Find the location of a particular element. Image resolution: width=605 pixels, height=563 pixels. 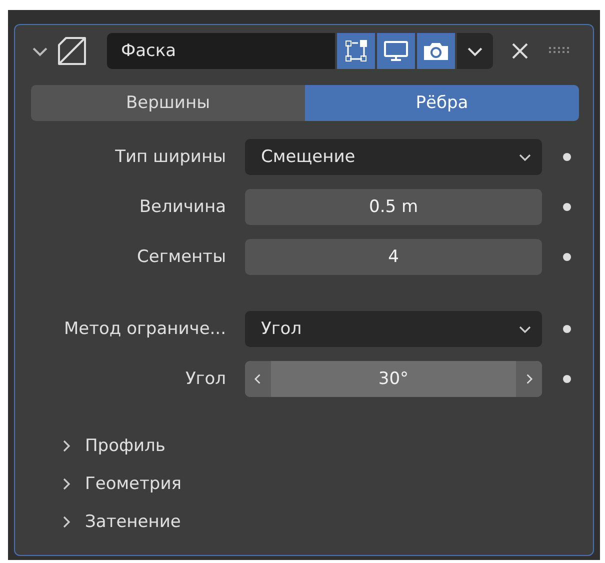

field-value: 30° is located at coordinates (393, 379).